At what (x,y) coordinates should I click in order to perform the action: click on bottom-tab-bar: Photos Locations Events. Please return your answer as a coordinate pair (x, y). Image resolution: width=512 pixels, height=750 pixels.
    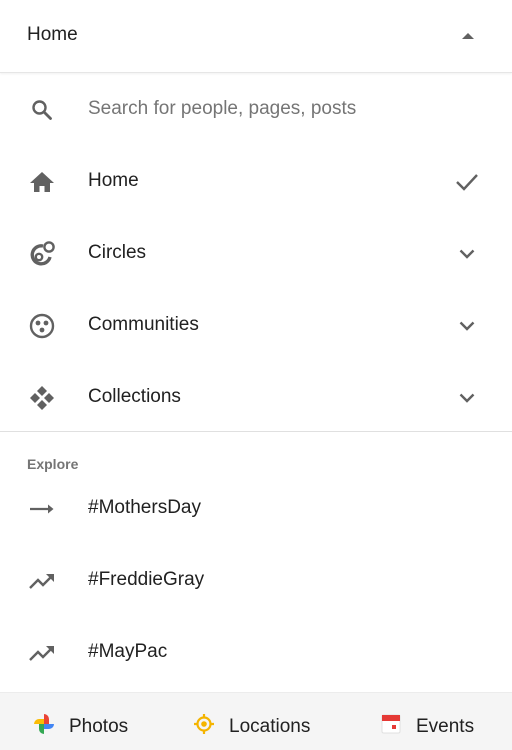
    Looking at the image, I should click on (256, 721).